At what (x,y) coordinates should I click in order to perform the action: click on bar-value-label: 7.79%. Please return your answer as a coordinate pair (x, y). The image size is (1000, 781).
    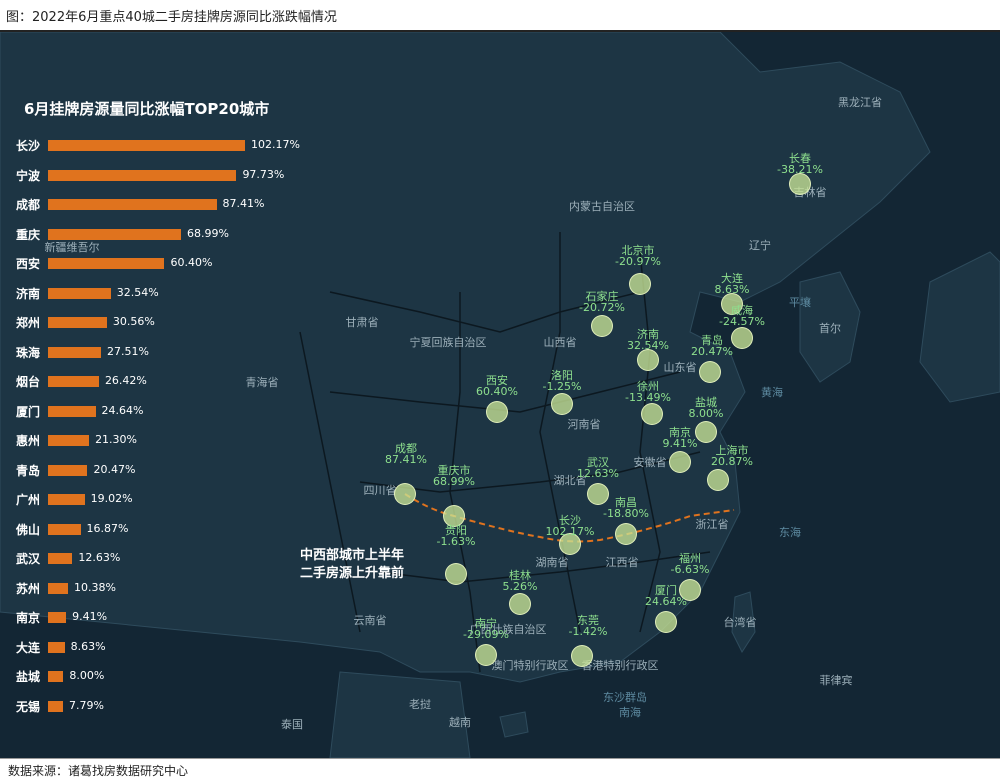
    Looking at the image, I should click on (86, 705).